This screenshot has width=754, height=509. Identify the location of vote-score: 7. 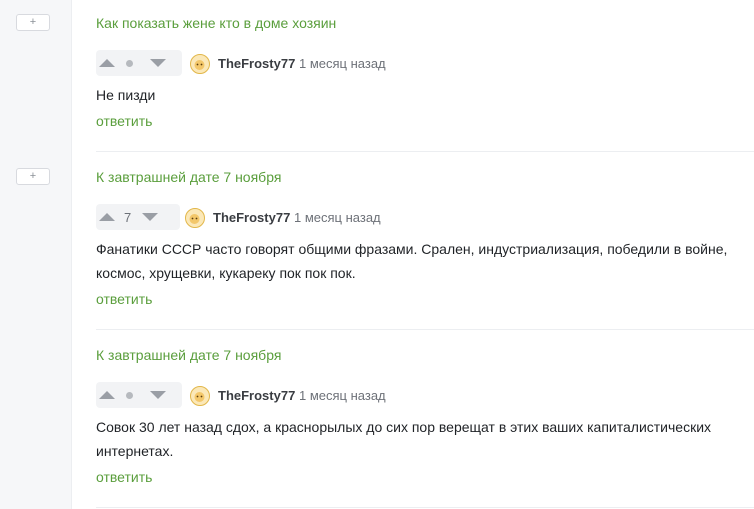
(128, 217).